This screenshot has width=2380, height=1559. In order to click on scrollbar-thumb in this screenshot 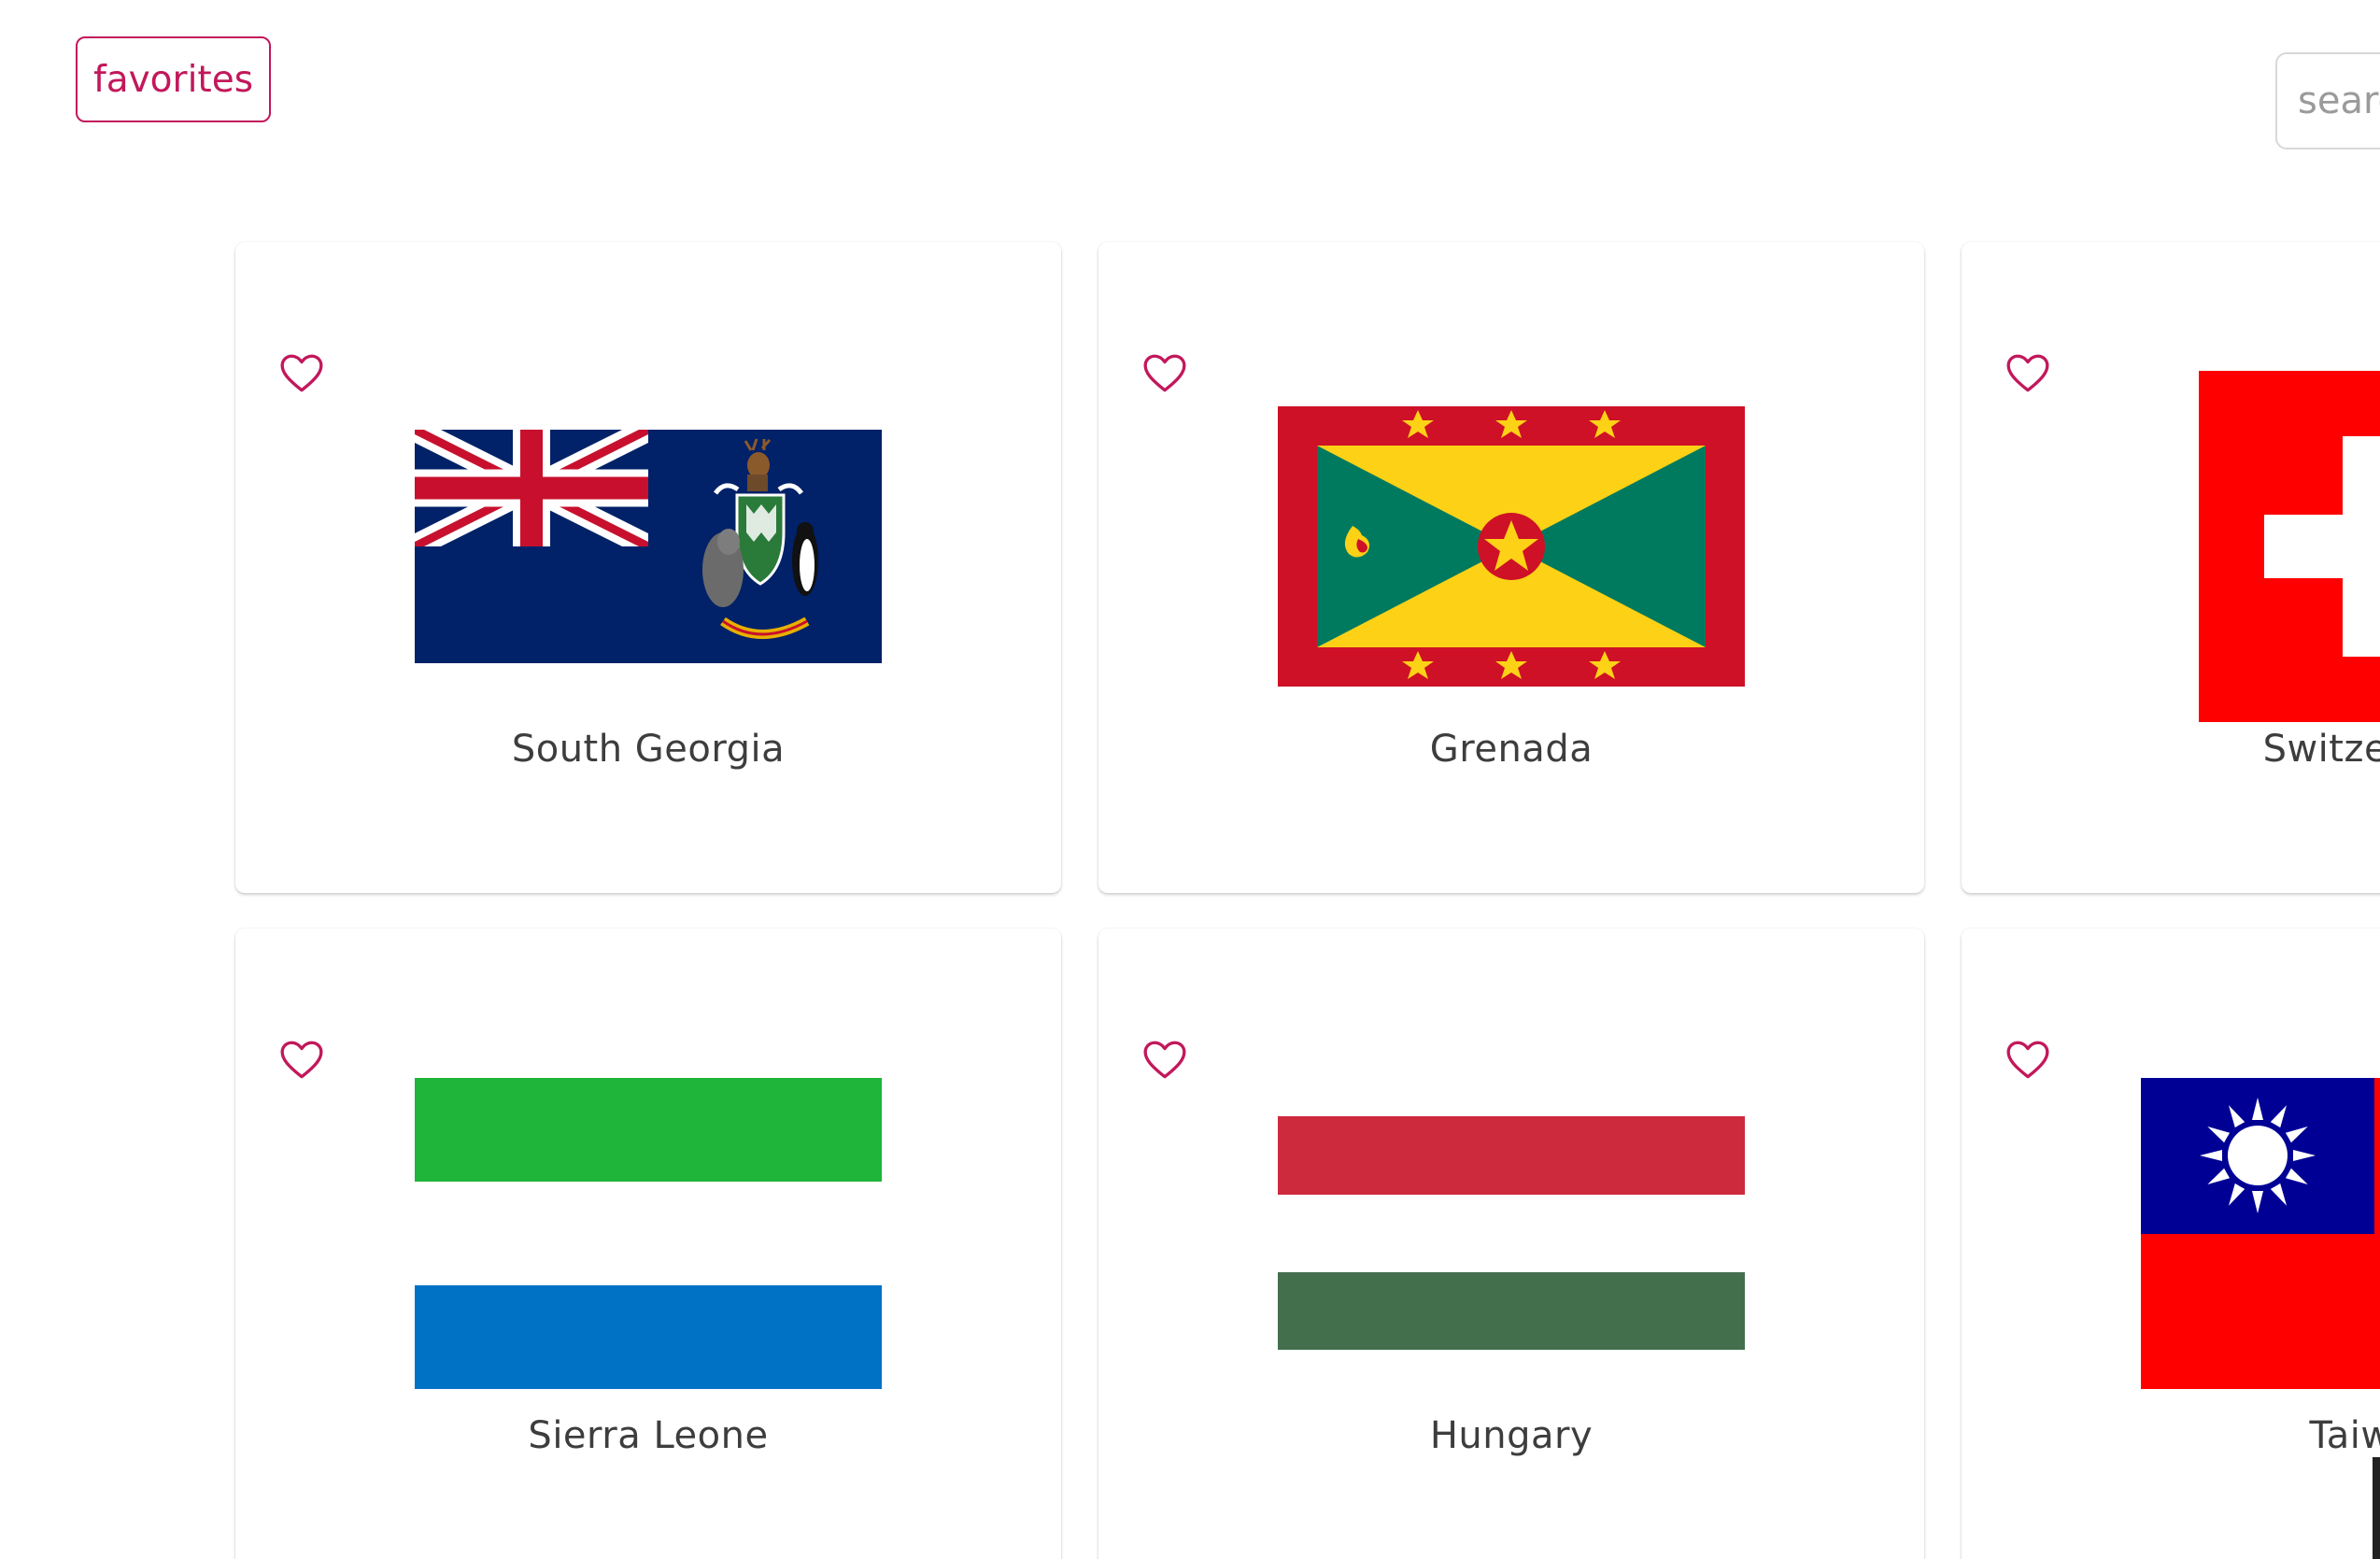, I will do `click(2376, 1508)`.